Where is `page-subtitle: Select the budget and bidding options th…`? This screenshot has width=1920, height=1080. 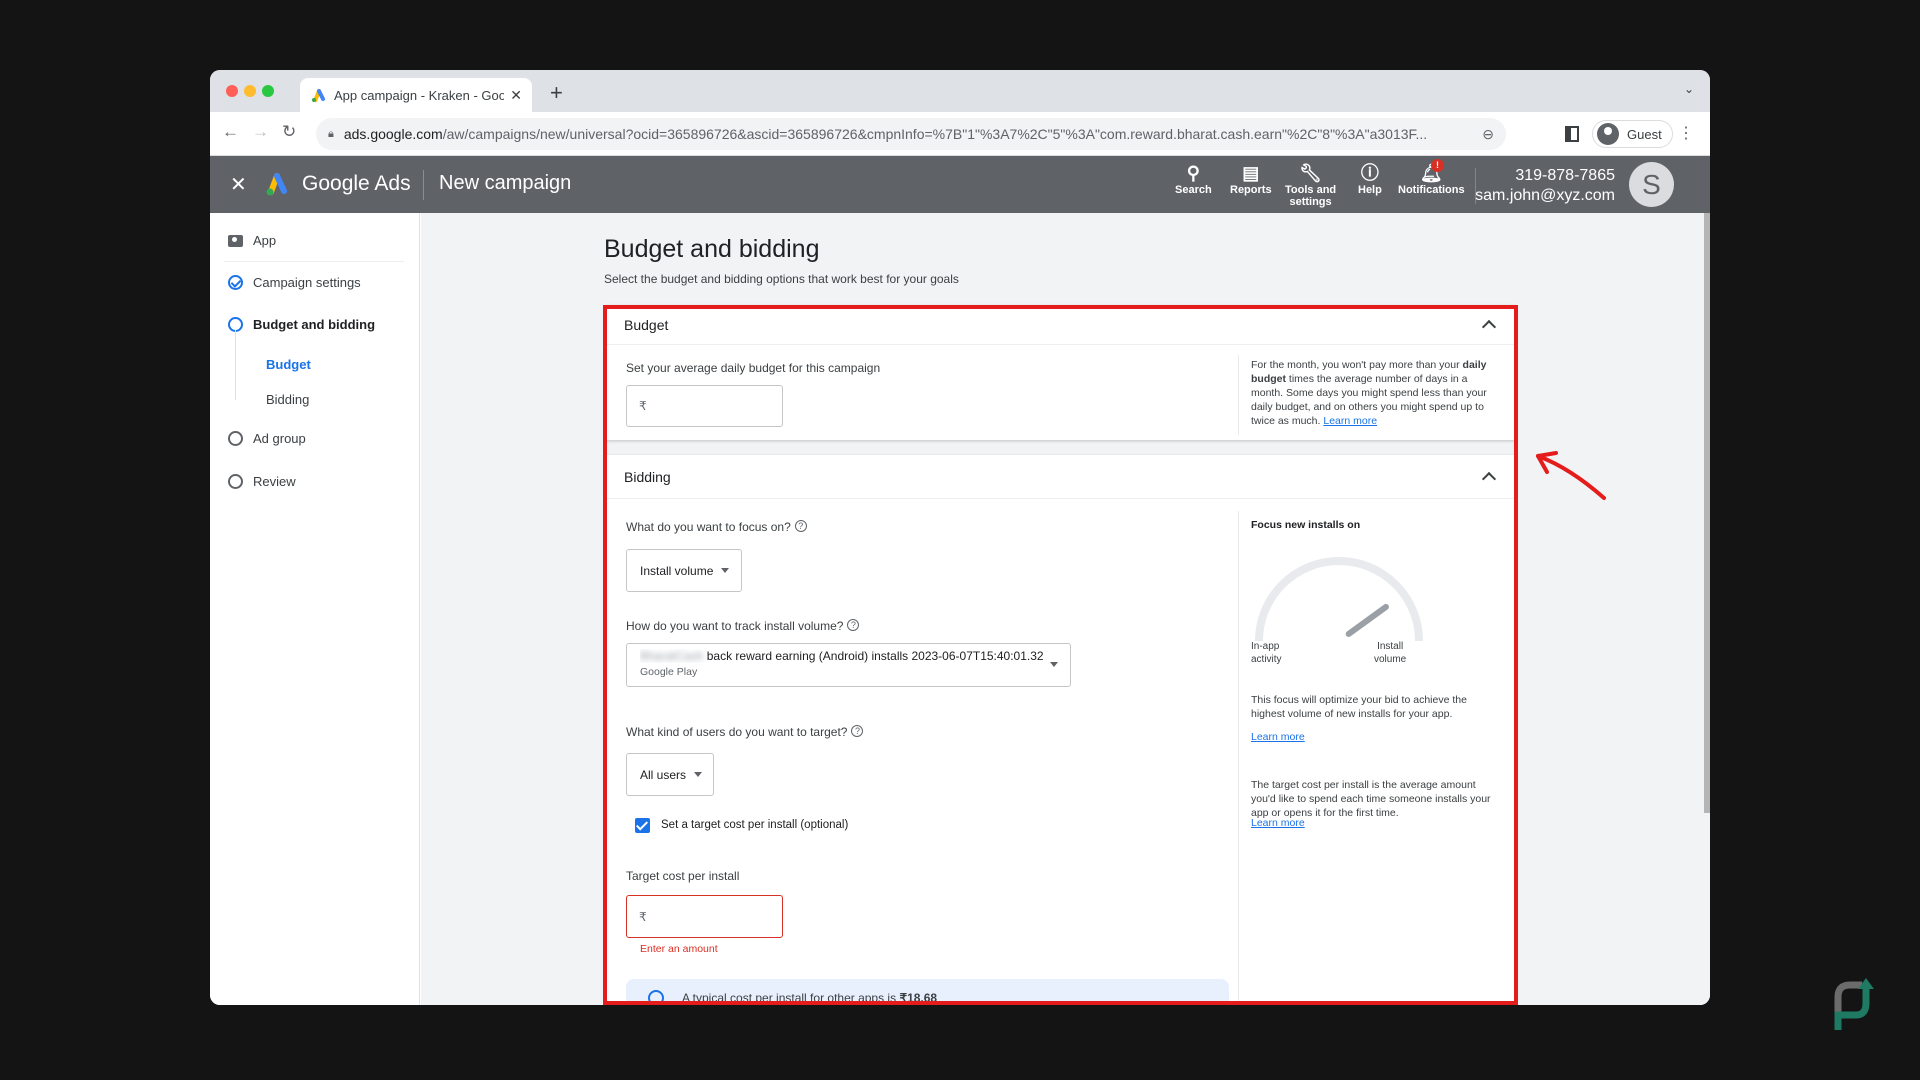
page-subtitle: Select the budget and bidding options th… is located at coordinates (781, 279).